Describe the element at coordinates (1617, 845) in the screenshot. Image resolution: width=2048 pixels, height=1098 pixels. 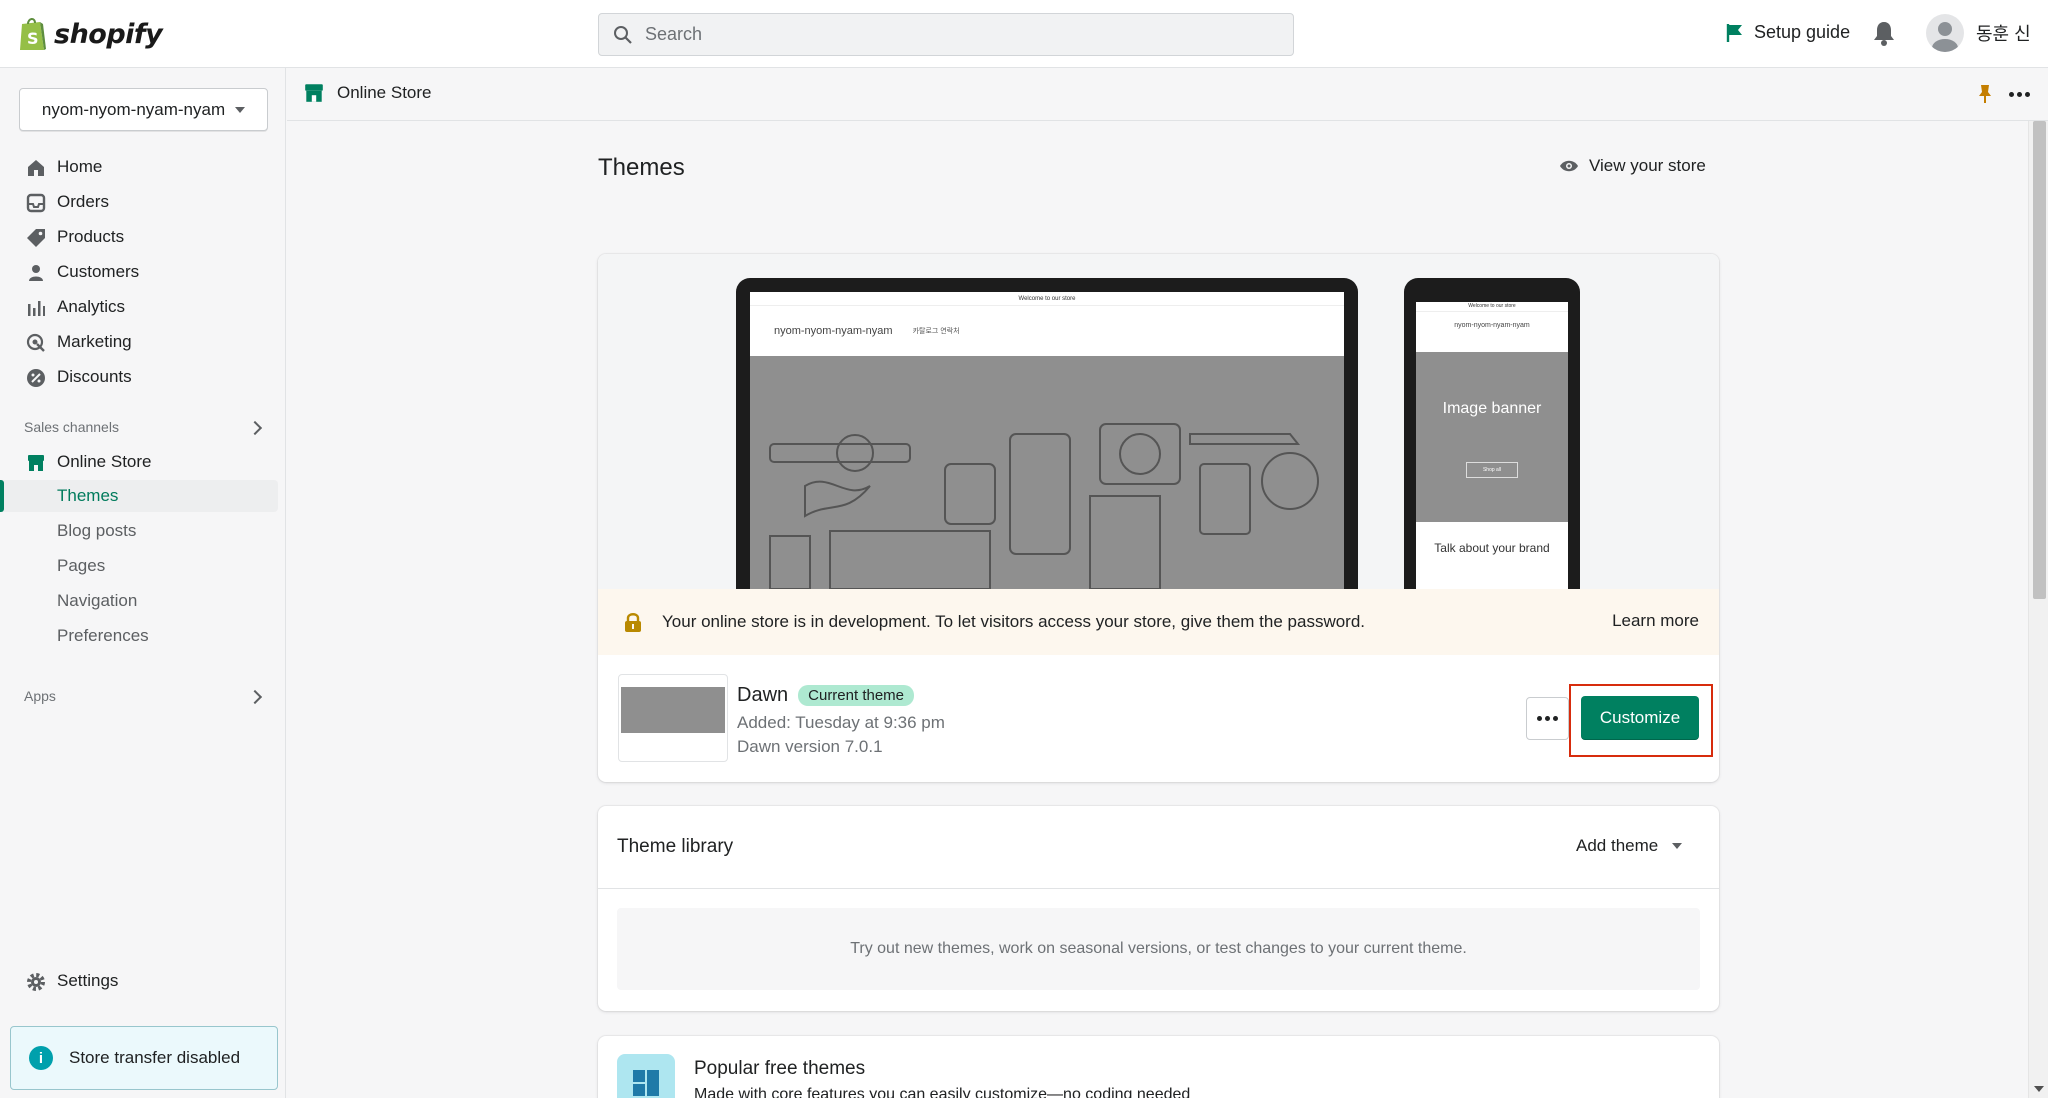
I see `add-theme-label: Add theme` at that location.